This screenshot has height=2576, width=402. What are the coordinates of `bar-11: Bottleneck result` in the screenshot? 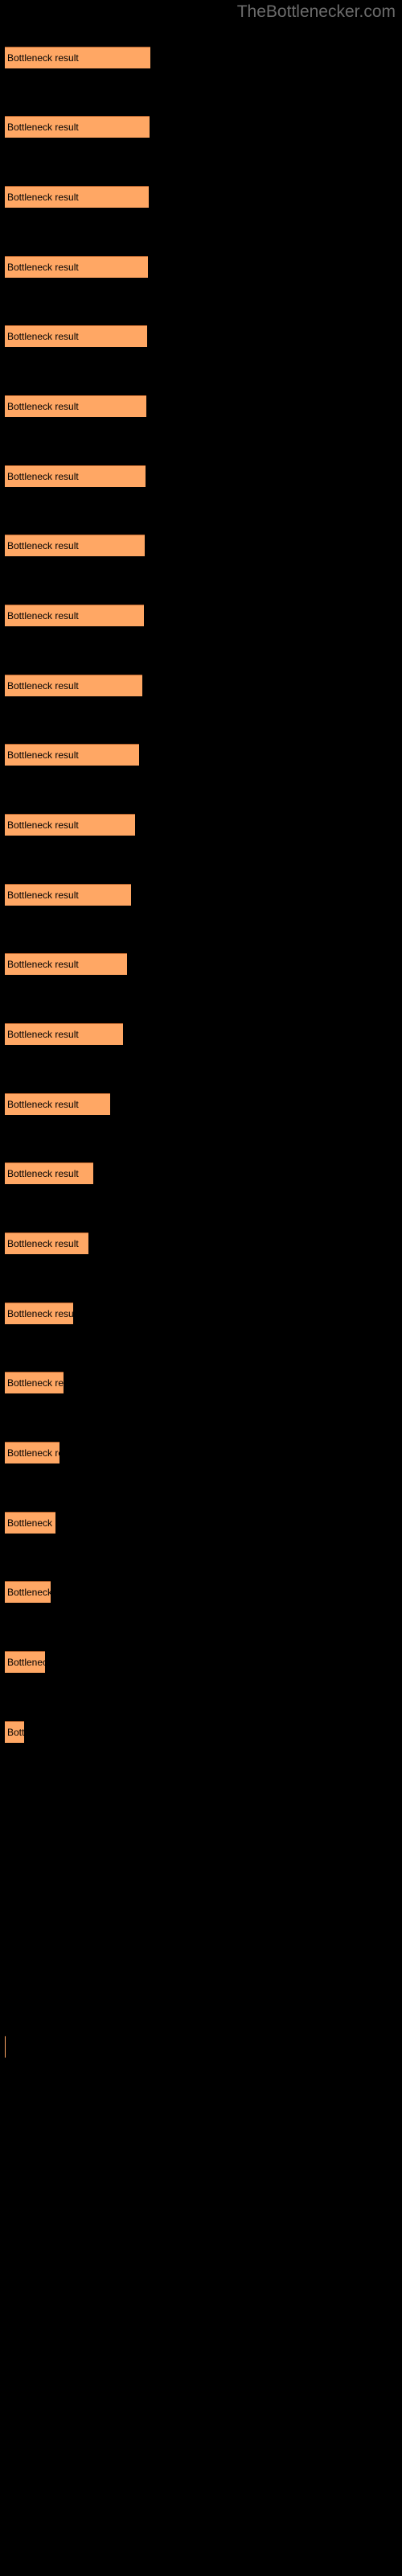 It's located at (72, 755).